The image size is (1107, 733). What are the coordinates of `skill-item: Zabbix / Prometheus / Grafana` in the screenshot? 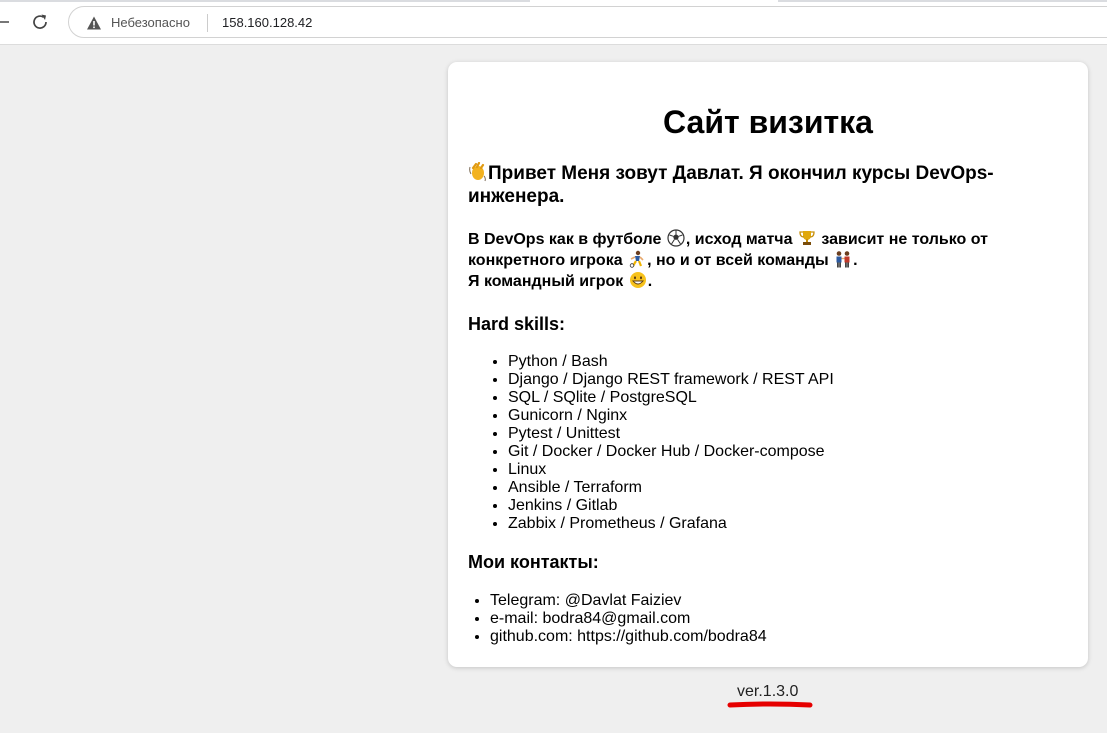 It's located at (671, 524).